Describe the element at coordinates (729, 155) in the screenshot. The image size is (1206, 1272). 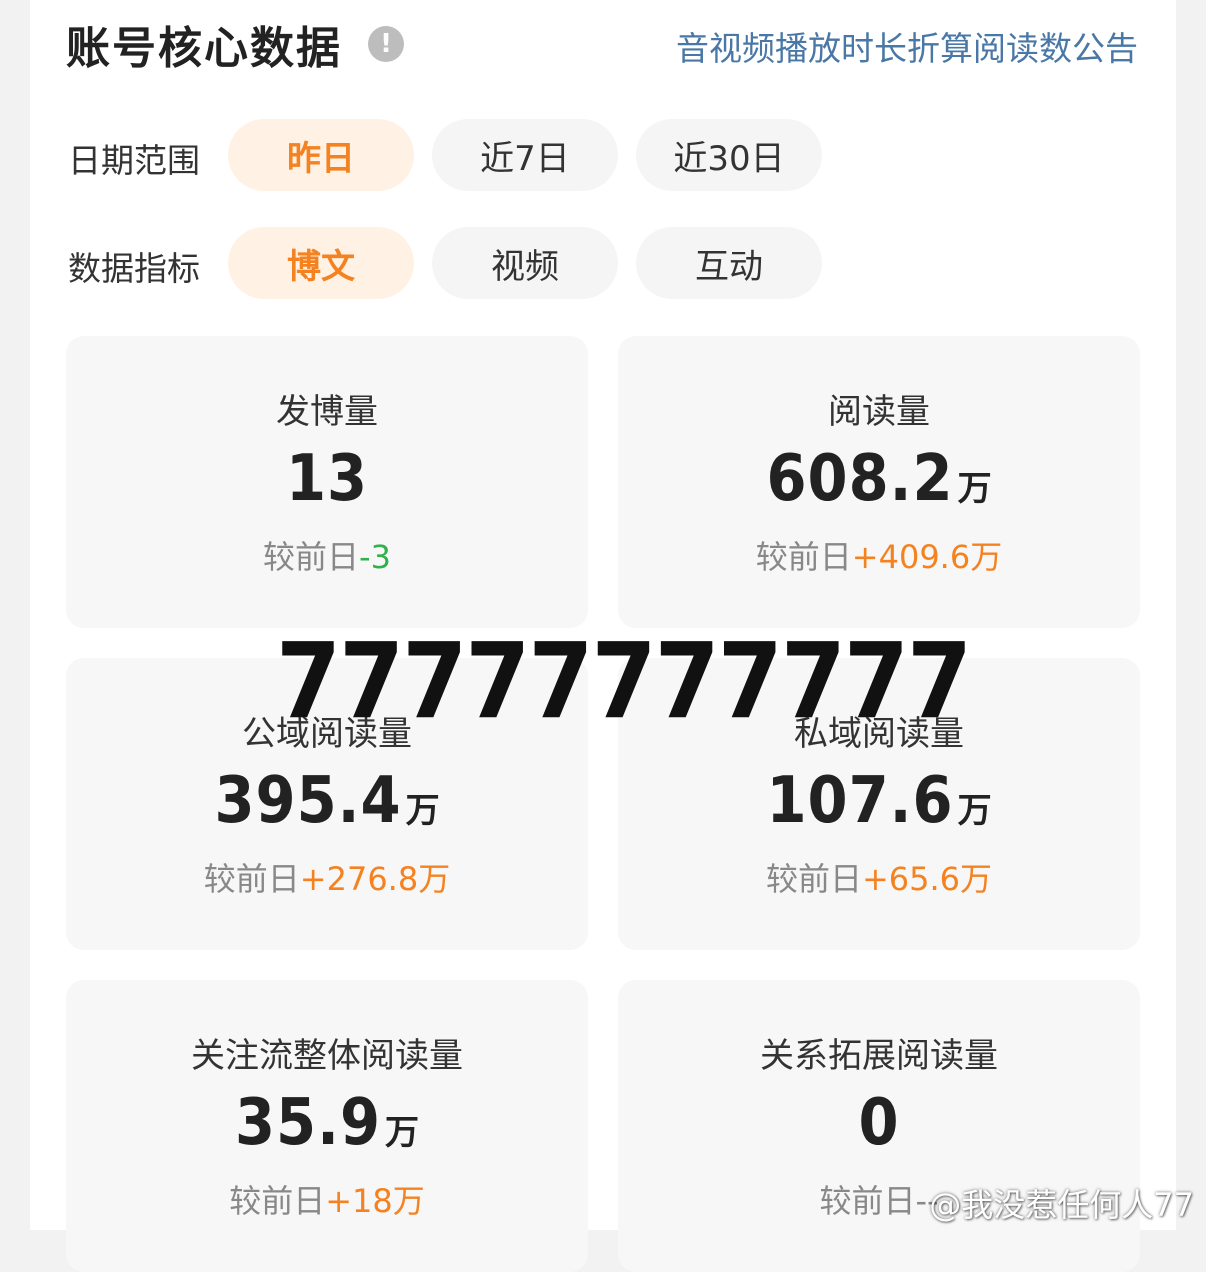
I see `date-option-30-days: 近30日` at that location.